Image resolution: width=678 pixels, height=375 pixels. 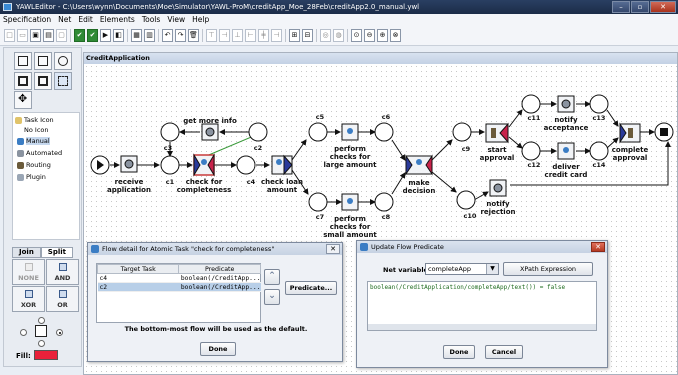 I want to click on task-receive-application, so click(x=129, y=164).